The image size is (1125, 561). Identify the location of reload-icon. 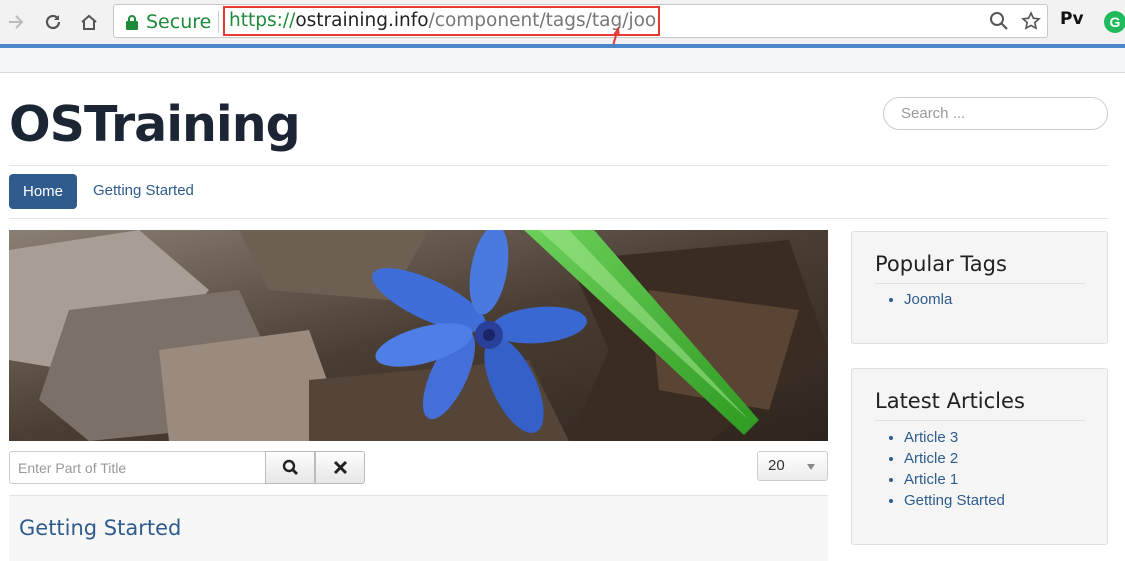
(53, 22).